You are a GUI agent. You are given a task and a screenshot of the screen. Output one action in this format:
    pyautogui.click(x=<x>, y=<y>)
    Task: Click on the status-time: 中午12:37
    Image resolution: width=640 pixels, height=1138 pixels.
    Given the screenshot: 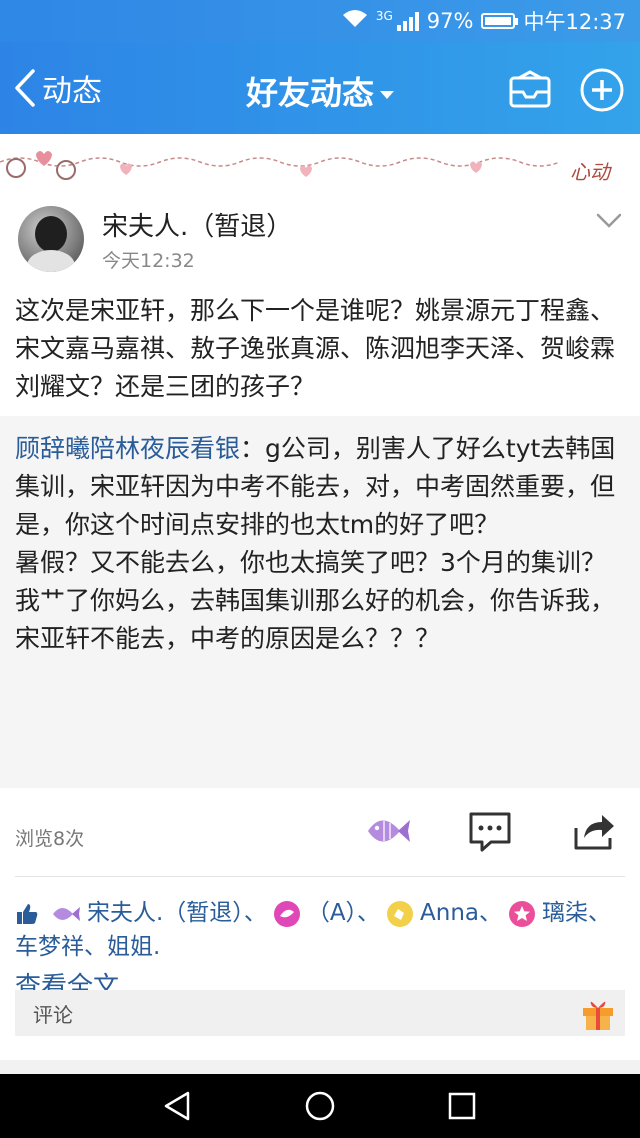 What is the action you would take?
    pyautogui.click(x=574, y=22)
    